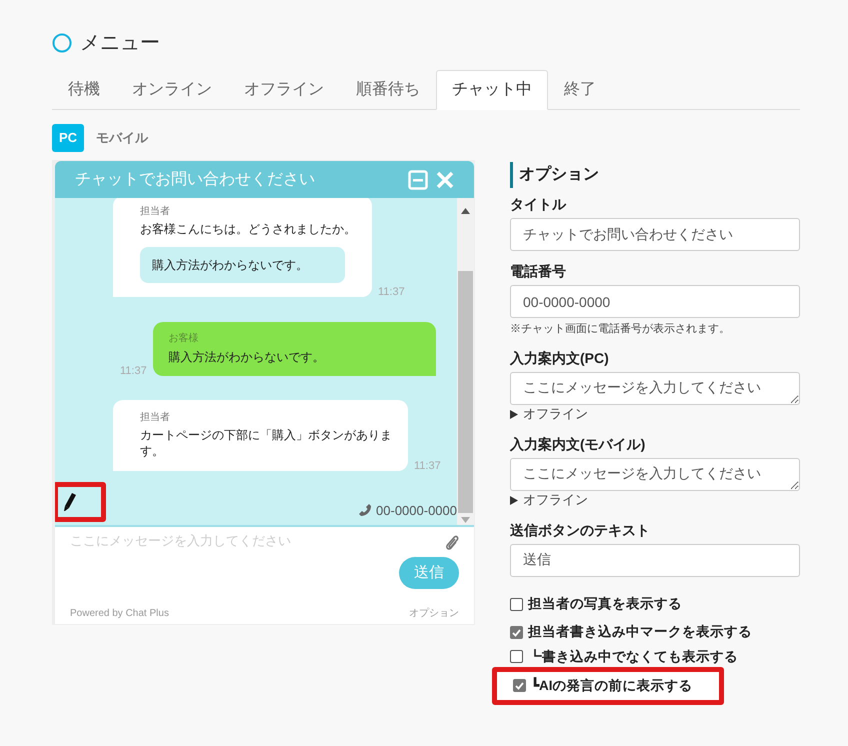  Describe the element at coordinates (266, 443) in the screenshot. I see `message-text: カートページの下部に「購入」ボタンがあります。` at that location.